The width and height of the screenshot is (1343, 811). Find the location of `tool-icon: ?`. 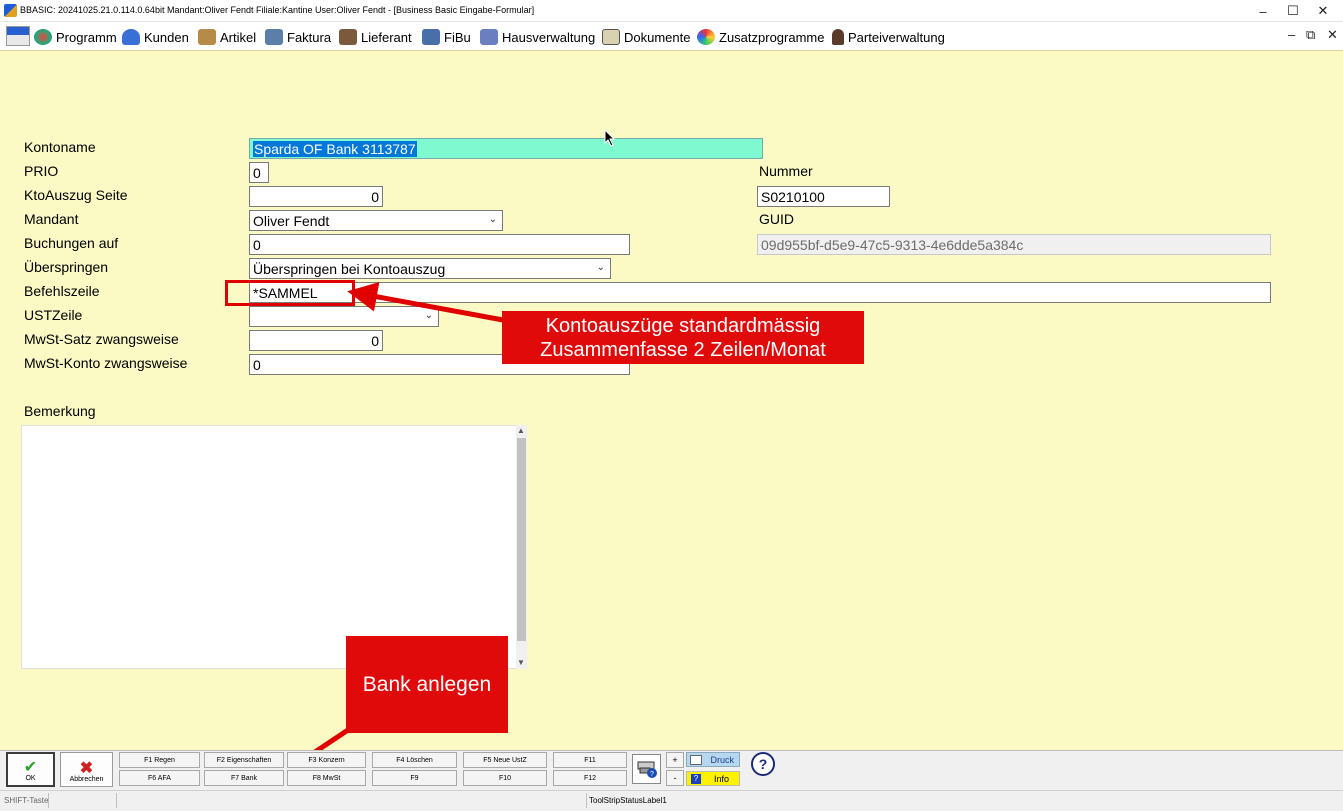

tool-icon: ? is located at coordinates (647, 769).